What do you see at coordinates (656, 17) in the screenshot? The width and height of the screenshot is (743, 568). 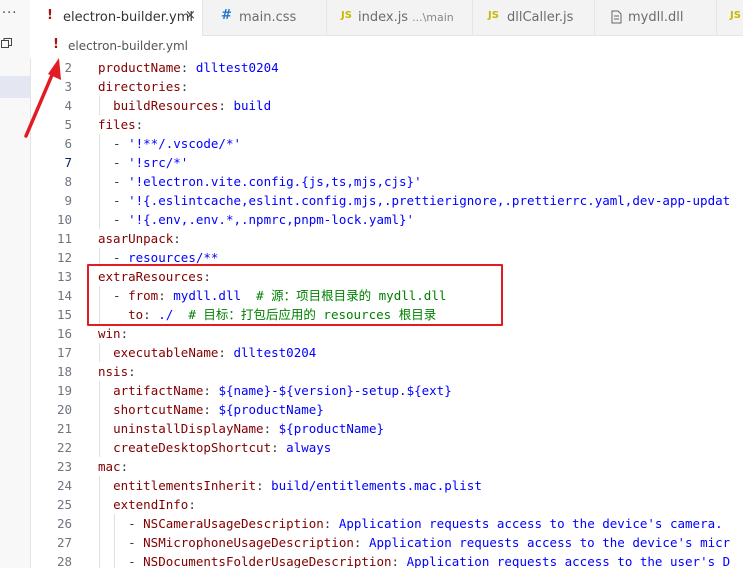 I see `tab-mydll-dll: mydll.dll` at bounding box center [656, 17].